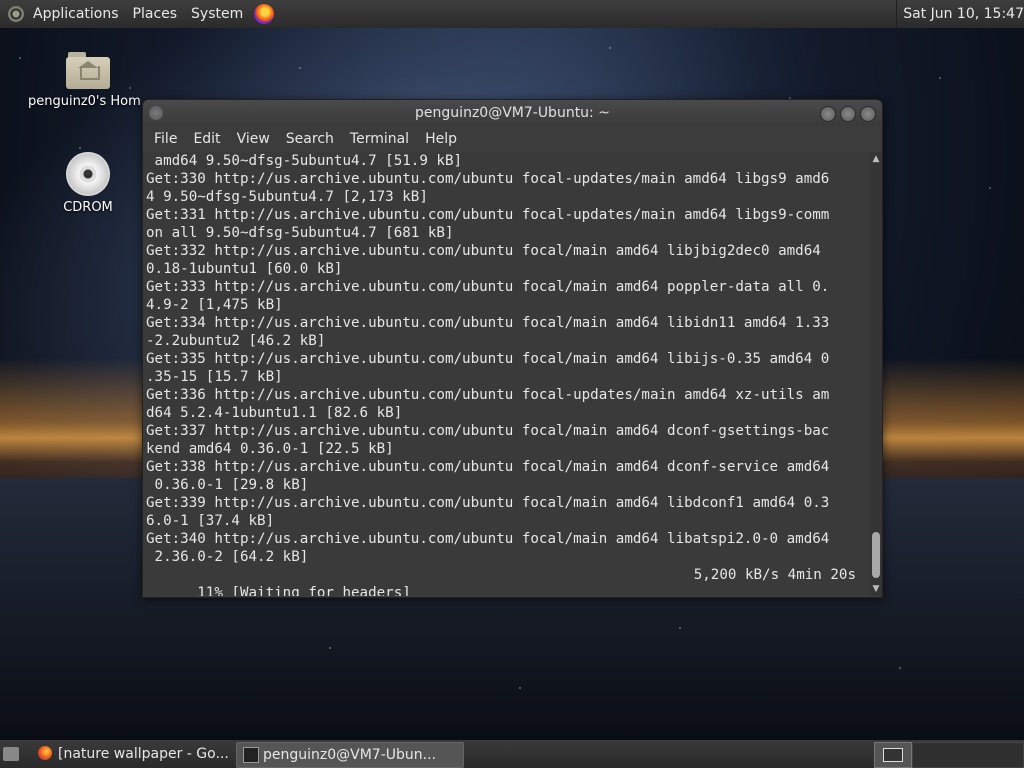  Describe the element at coordinates (774, 575) in the screenshot. I see `apt-speed-eta: 5,200 kB/s 4min 20s` at that location.